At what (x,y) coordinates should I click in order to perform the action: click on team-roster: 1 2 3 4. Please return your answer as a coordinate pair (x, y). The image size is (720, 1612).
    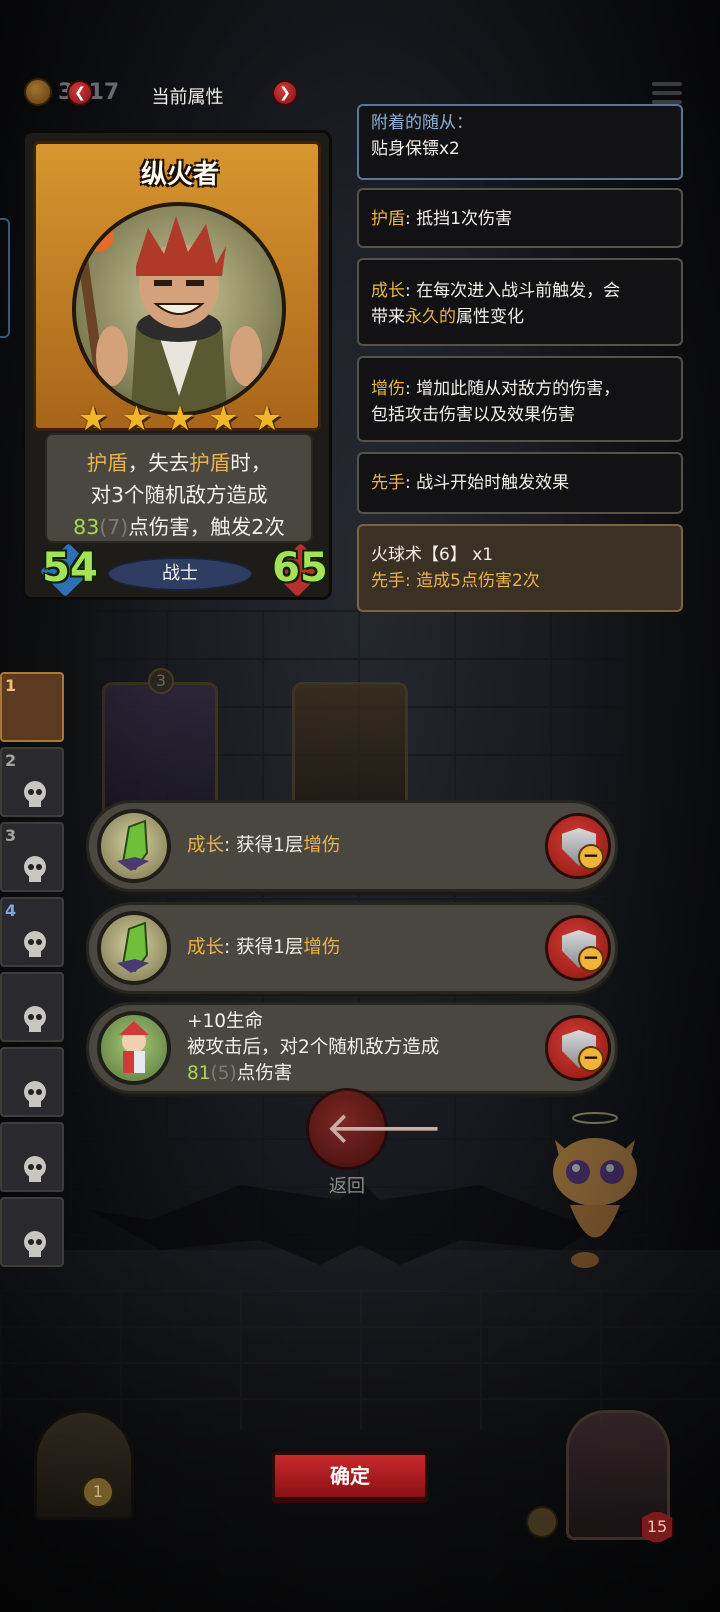
    Looking at the image, I should click on (33, 972).